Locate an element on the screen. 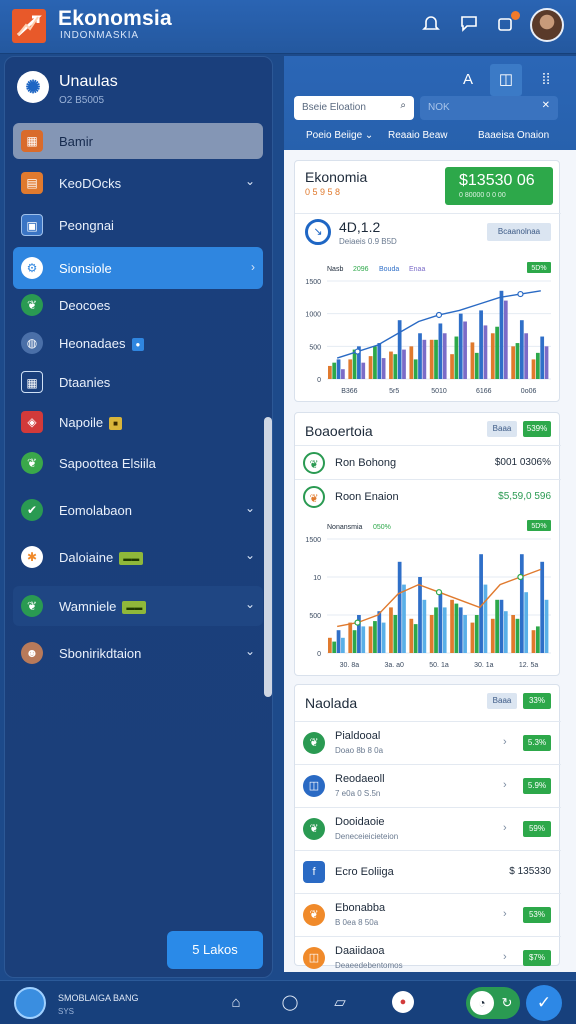 The width and height of the screenshot is (576, 1024). news-row: ❦ Dooidaoie Deneceieicieteion › 59% is located at coordinates (428, 828).